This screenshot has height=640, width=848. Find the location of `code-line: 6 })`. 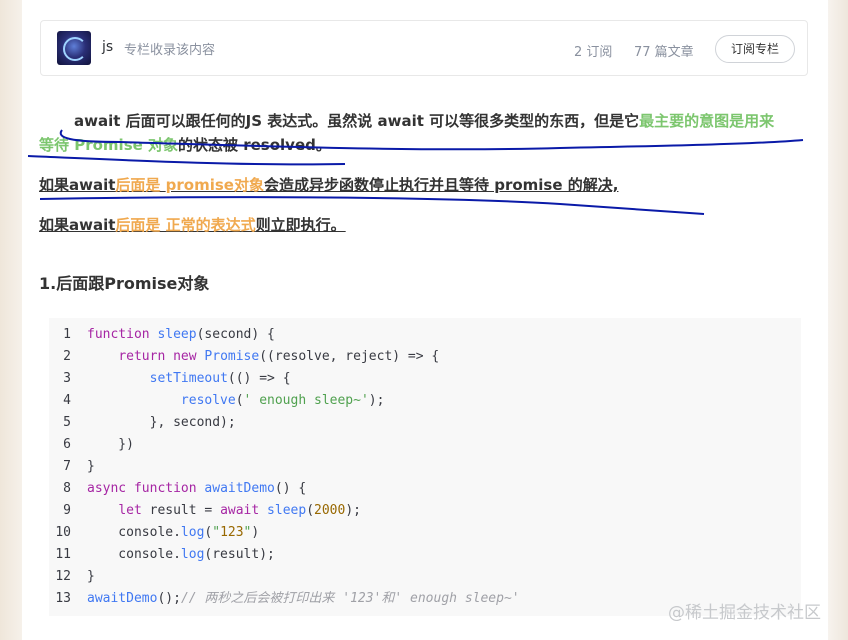

code-line: 6 }) is located at coordinates (91, 445).